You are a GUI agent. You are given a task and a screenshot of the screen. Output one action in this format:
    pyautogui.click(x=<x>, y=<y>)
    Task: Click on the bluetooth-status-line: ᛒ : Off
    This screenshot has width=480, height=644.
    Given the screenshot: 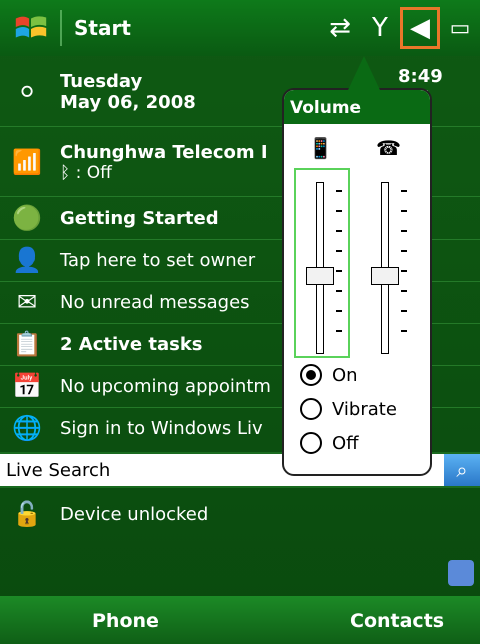 What is the action you would take?
    pyautogui.click(x=164, y=173)
    